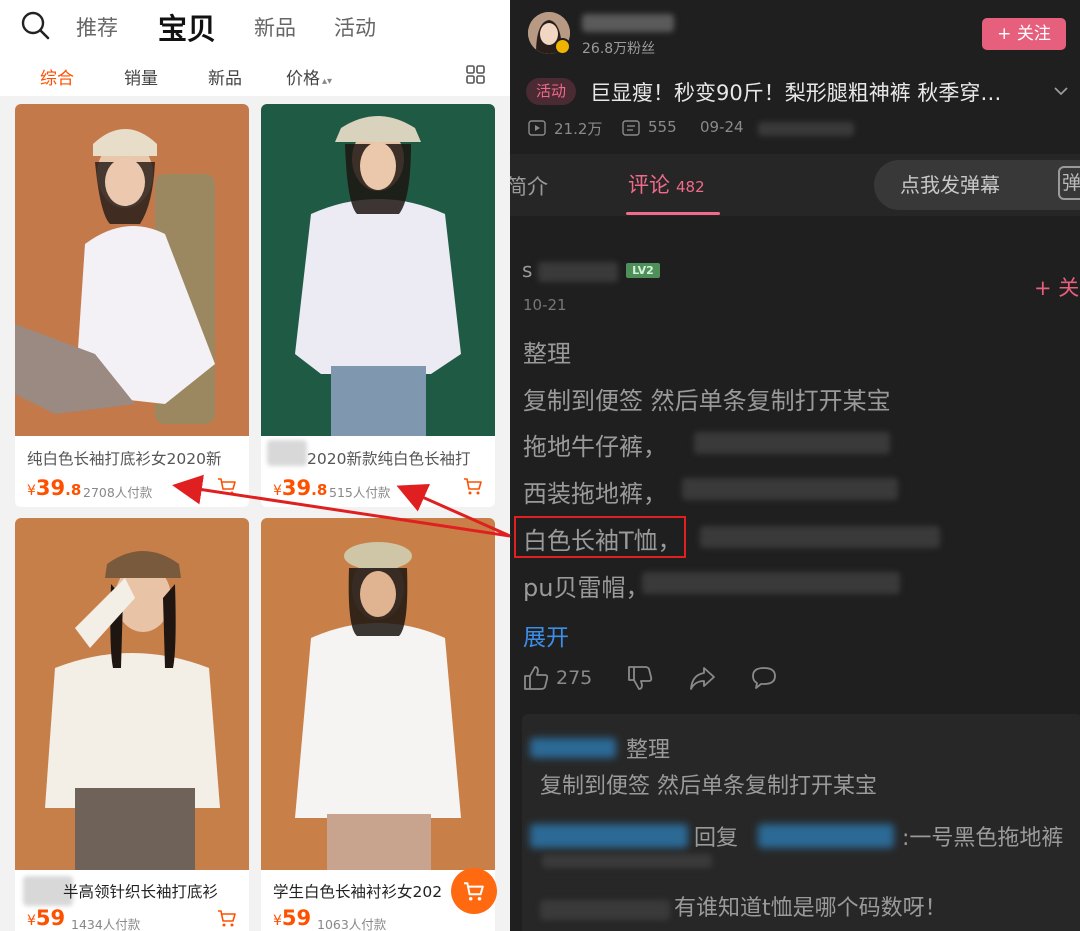  I want to click on tab-intro: 简介, so click(529, 186).